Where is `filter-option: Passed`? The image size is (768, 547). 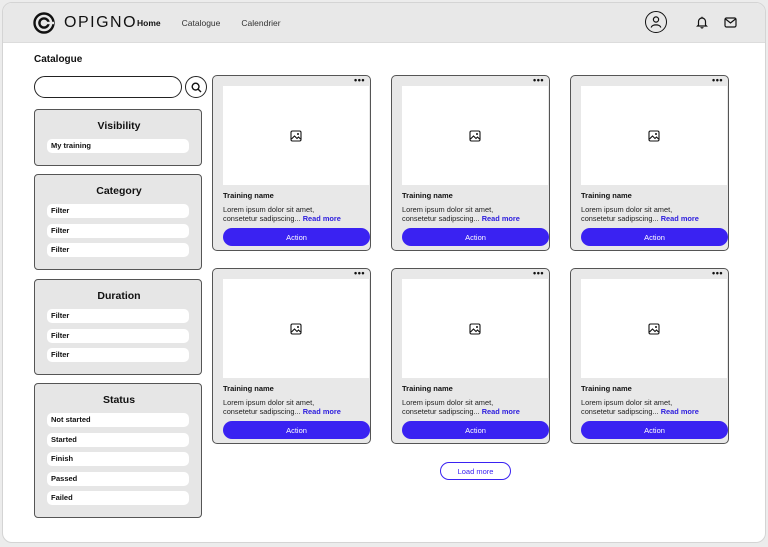
filter-option: Passed is located at coordinates (118, 478).